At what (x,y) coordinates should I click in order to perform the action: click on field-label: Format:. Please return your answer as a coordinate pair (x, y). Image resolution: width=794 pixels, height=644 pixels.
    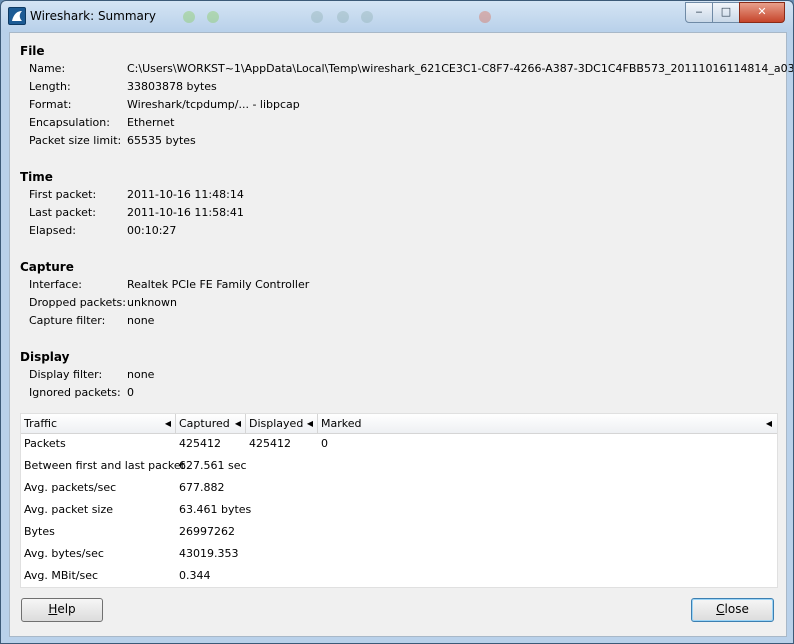
    Looking at the image, I should click on (50, 104).